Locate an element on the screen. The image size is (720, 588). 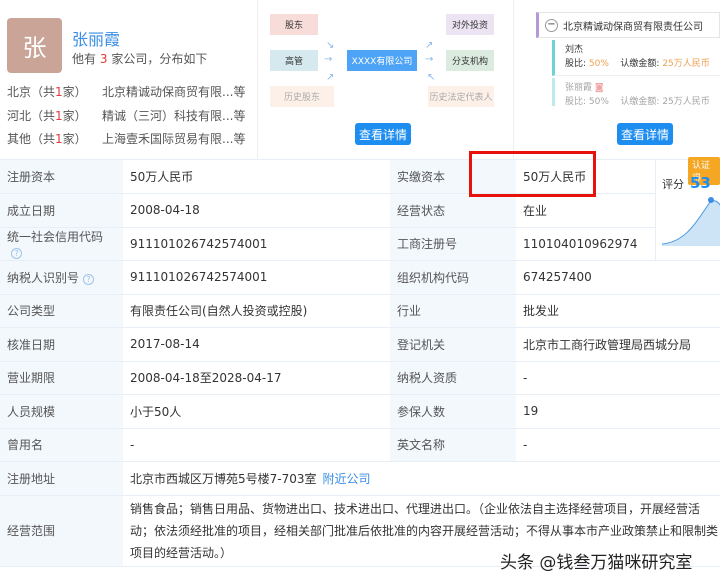
field-value: 19 is located at coordinates (607, 411).